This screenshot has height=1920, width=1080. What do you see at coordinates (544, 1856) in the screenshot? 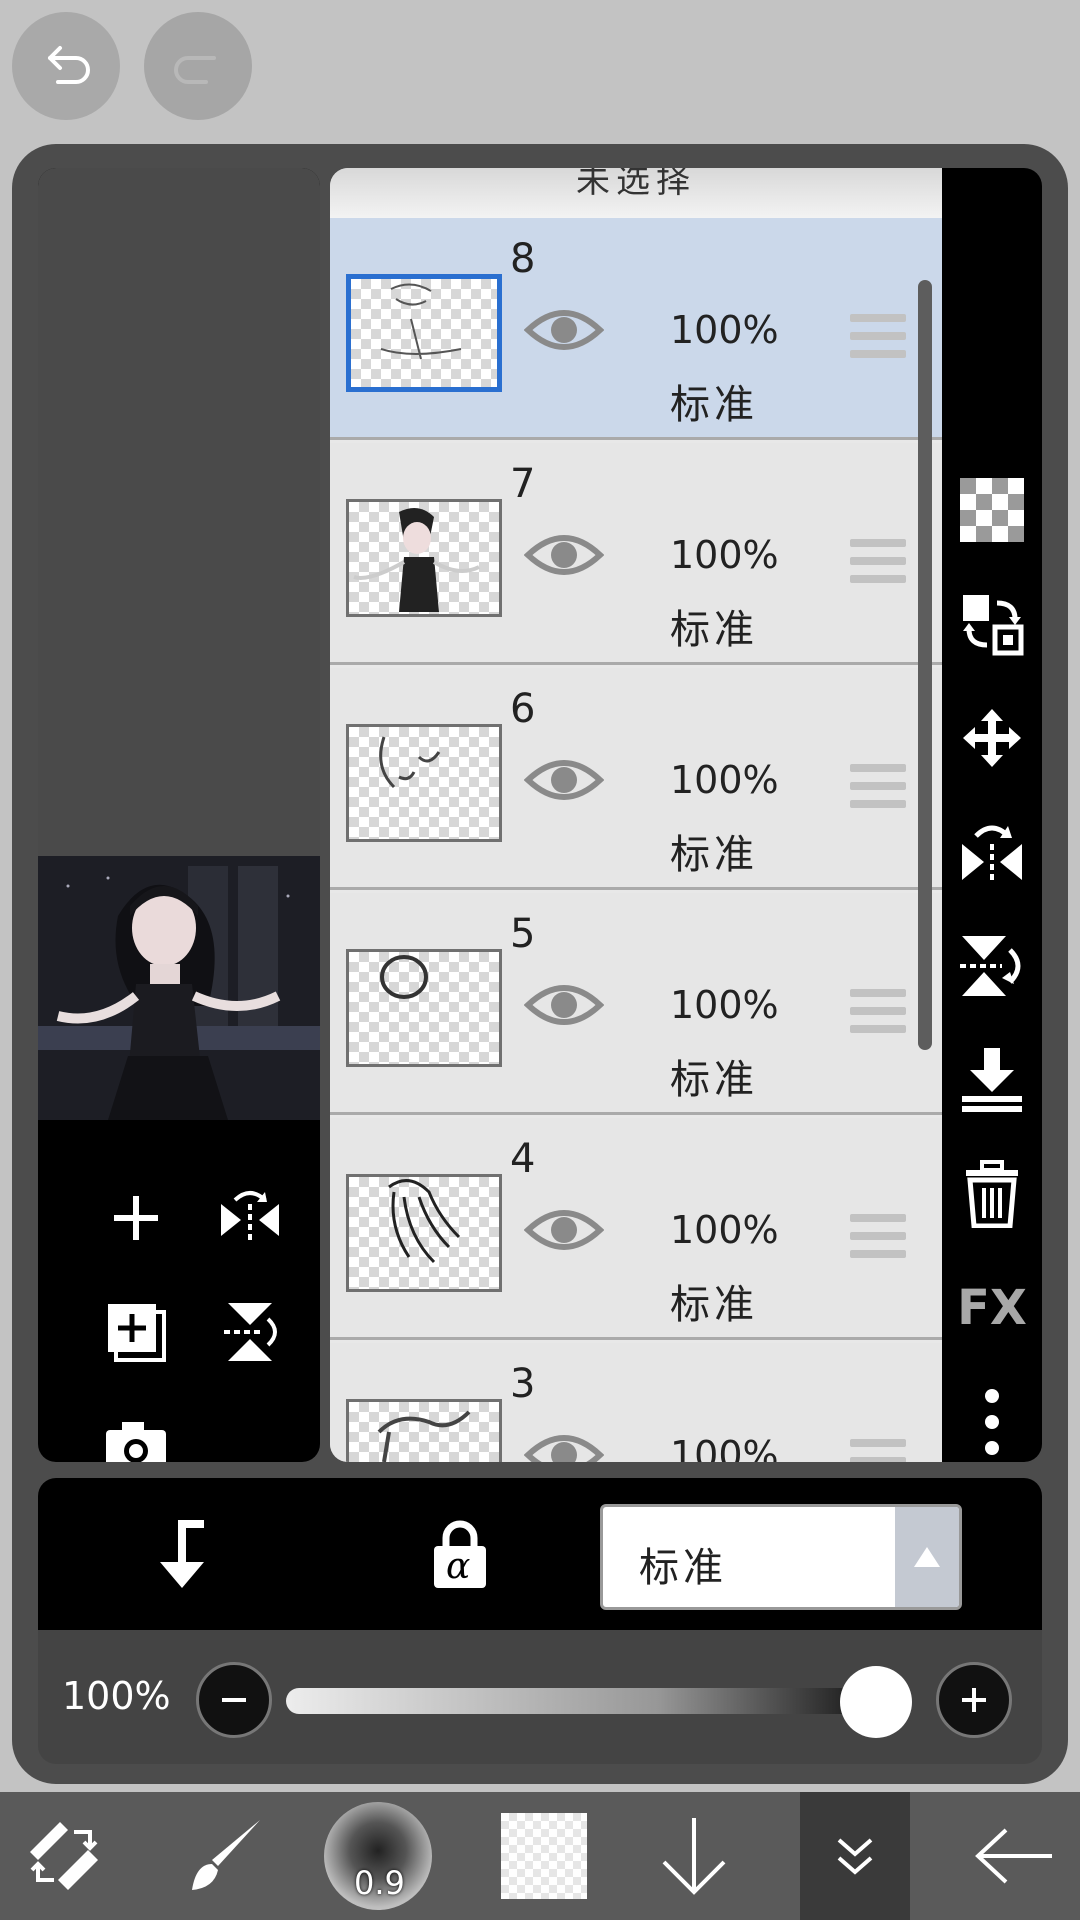
I see `color-button` at bounding box center [544, 1856].